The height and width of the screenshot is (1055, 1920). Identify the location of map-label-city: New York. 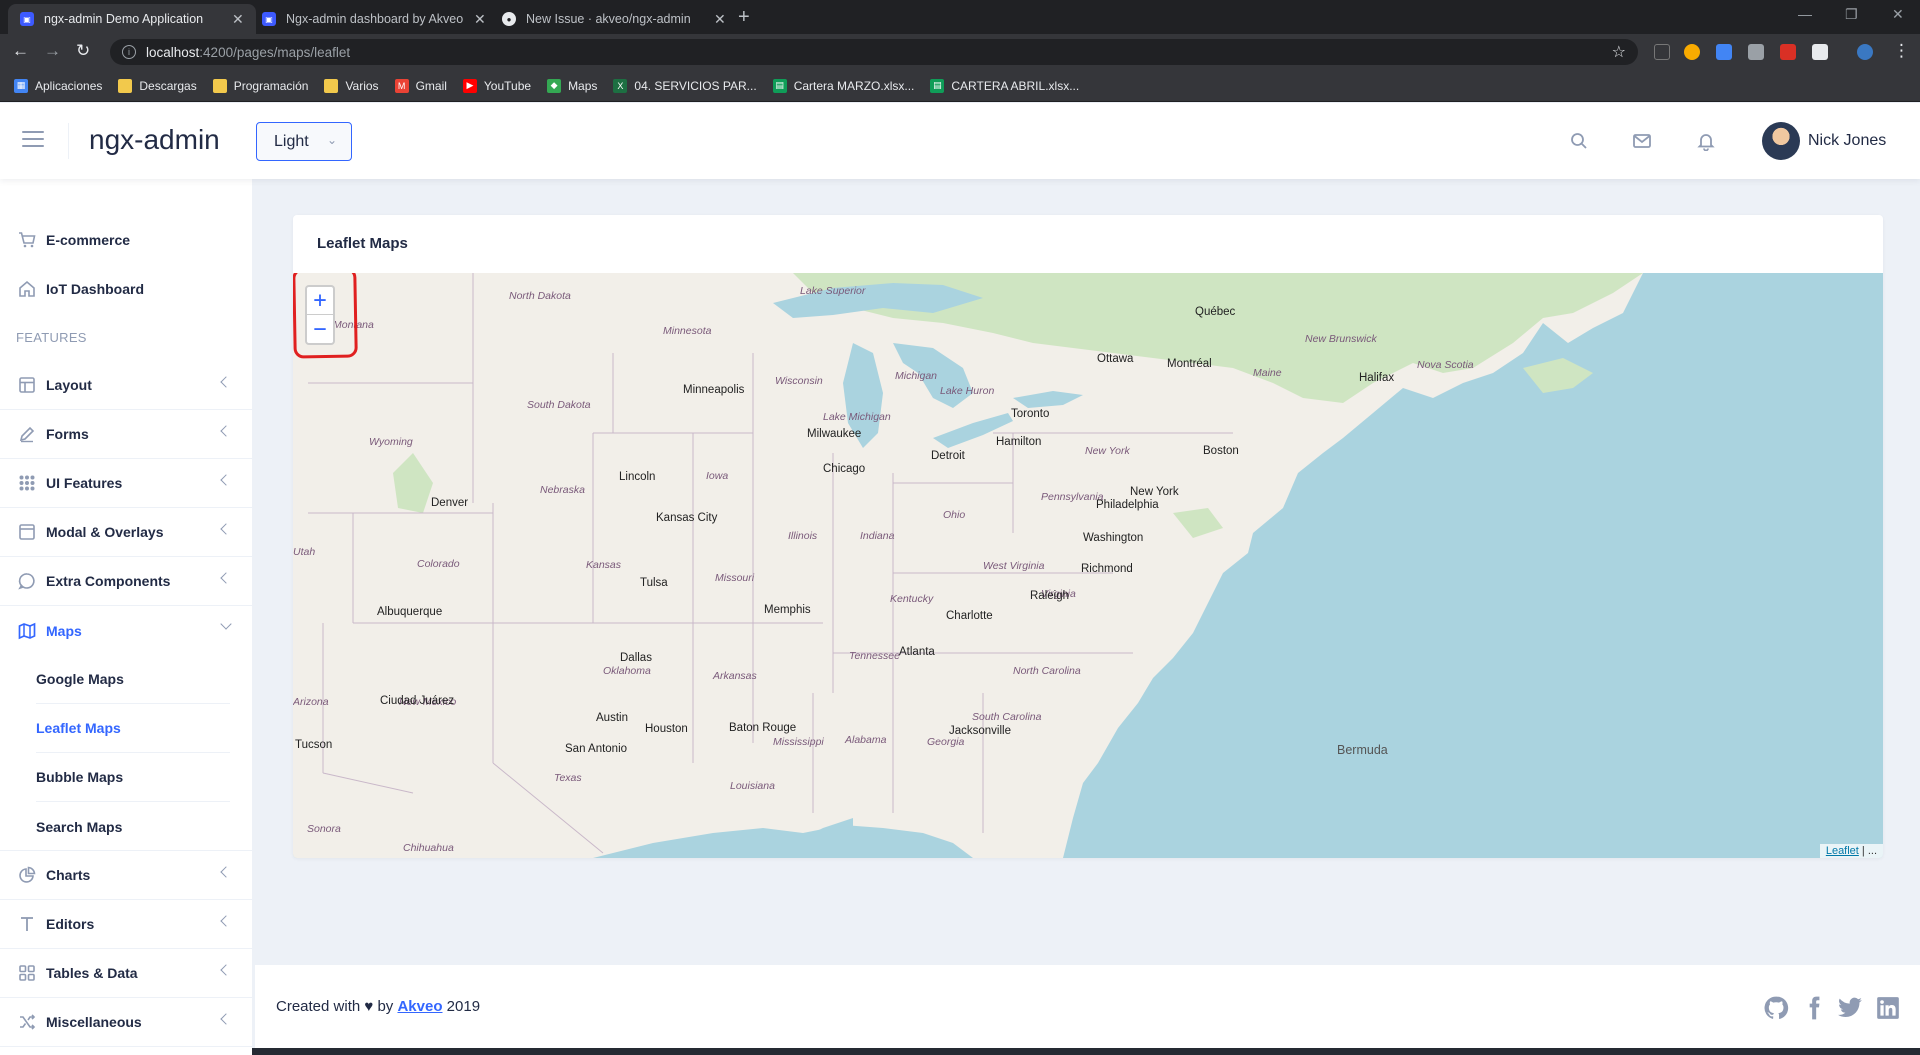
(1154, 492).